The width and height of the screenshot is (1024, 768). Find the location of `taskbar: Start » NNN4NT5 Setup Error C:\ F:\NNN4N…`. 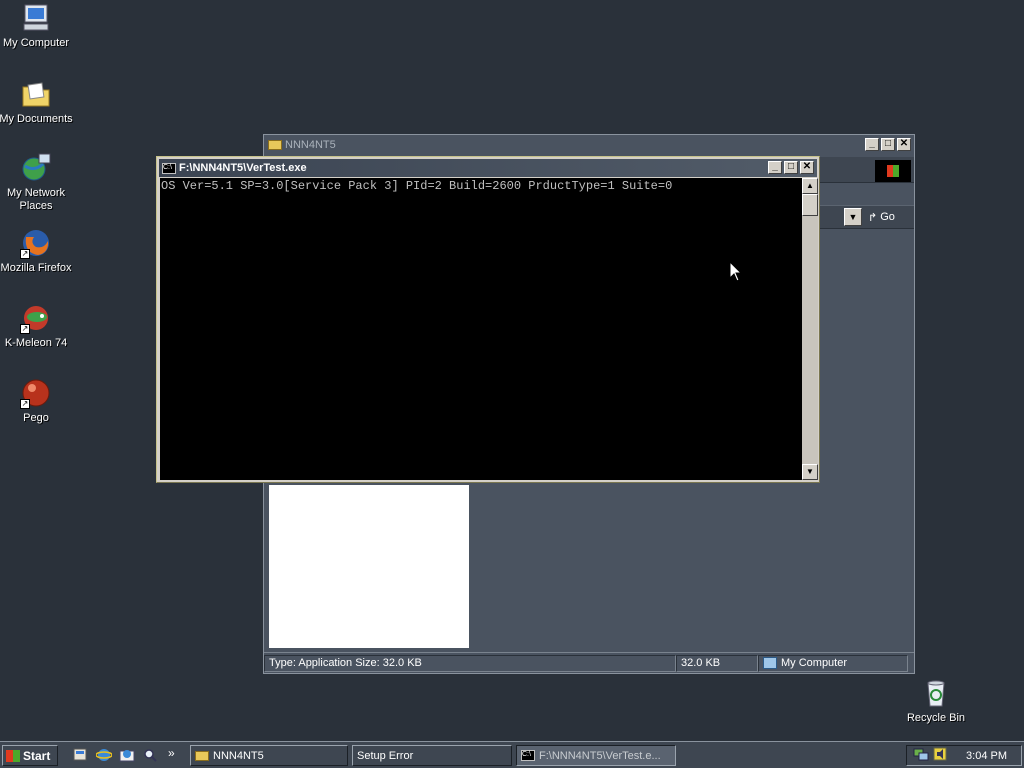

taskbar: Start » NNN4NT5 Setup Error C:\ F:\NNN4N… is located at coordinates (512, 754).